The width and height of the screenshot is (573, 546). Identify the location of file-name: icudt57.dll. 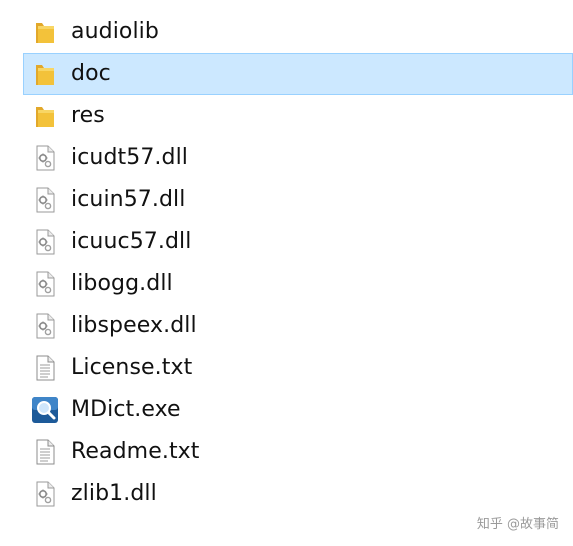
(130, 157).